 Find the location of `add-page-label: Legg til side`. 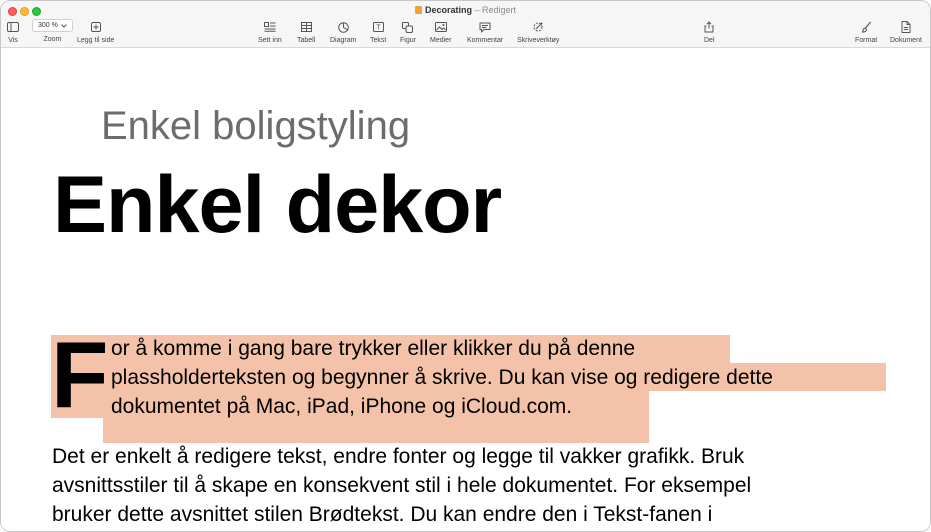

add-page-label: Legg til side is located at coordinates (96, 40).